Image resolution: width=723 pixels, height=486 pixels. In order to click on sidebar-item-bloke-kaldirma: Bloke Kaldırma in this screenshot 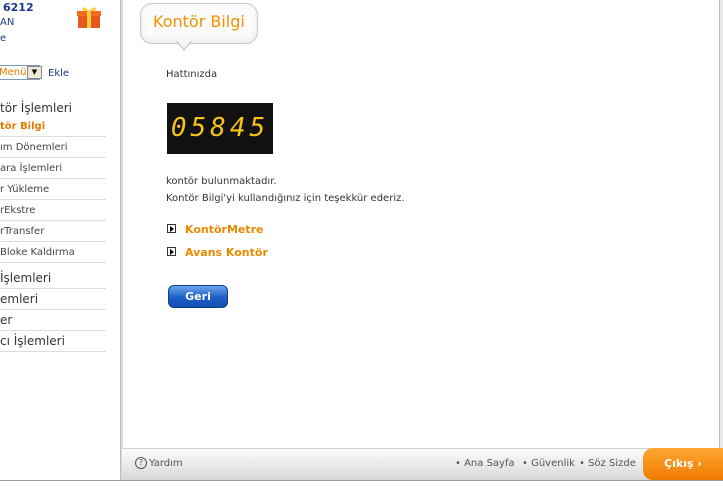, I will do `click(53, 253)`.